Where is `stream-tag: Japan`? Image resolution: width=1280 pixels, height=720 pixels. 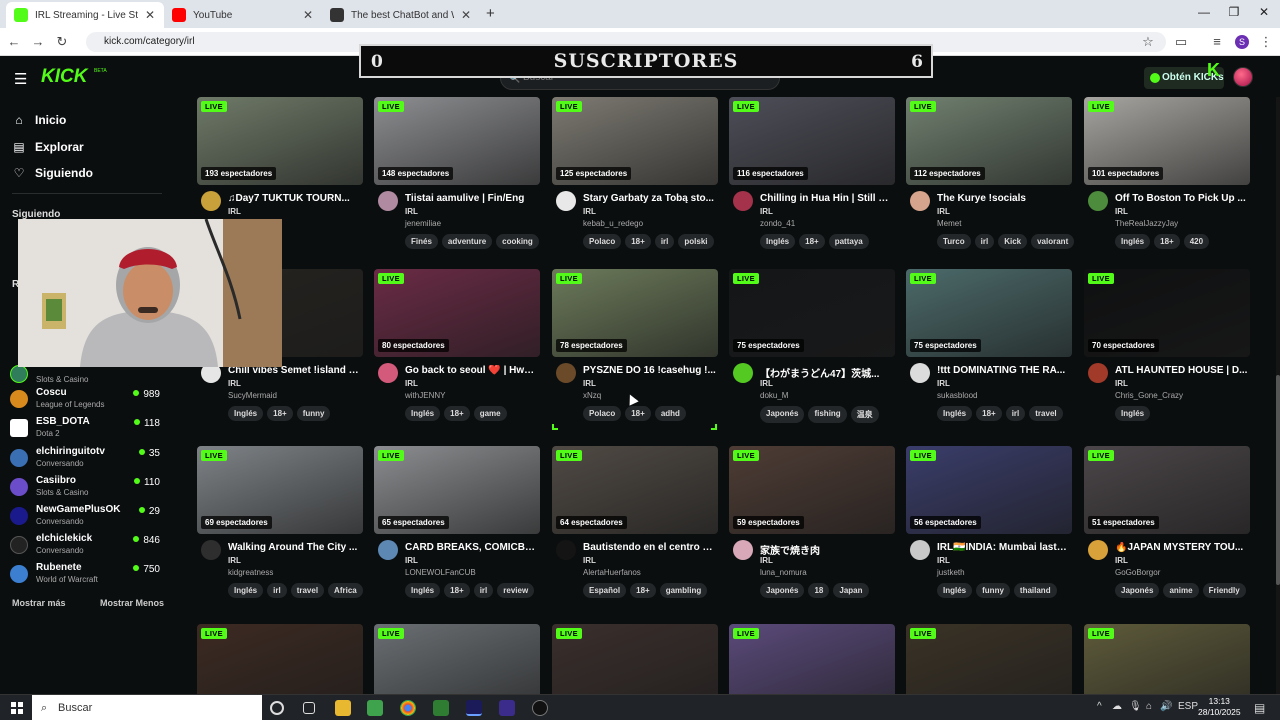 stream-tag: Japan is located at coordinates (851, 590).